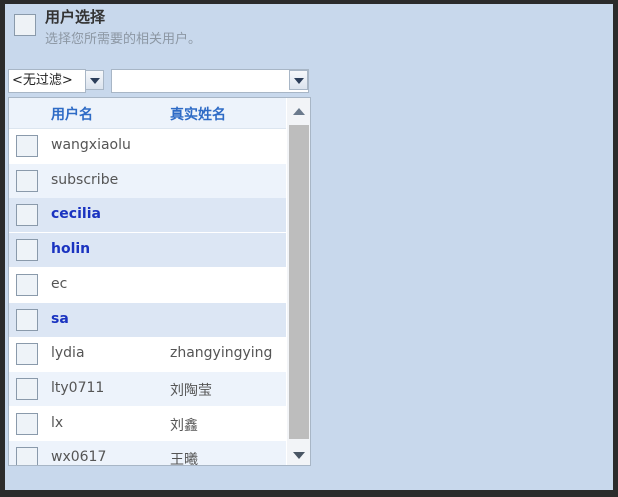  Describe the element at coordinates (79, 457) in the screenshot. I see `username-cell: wx0617` at that location.